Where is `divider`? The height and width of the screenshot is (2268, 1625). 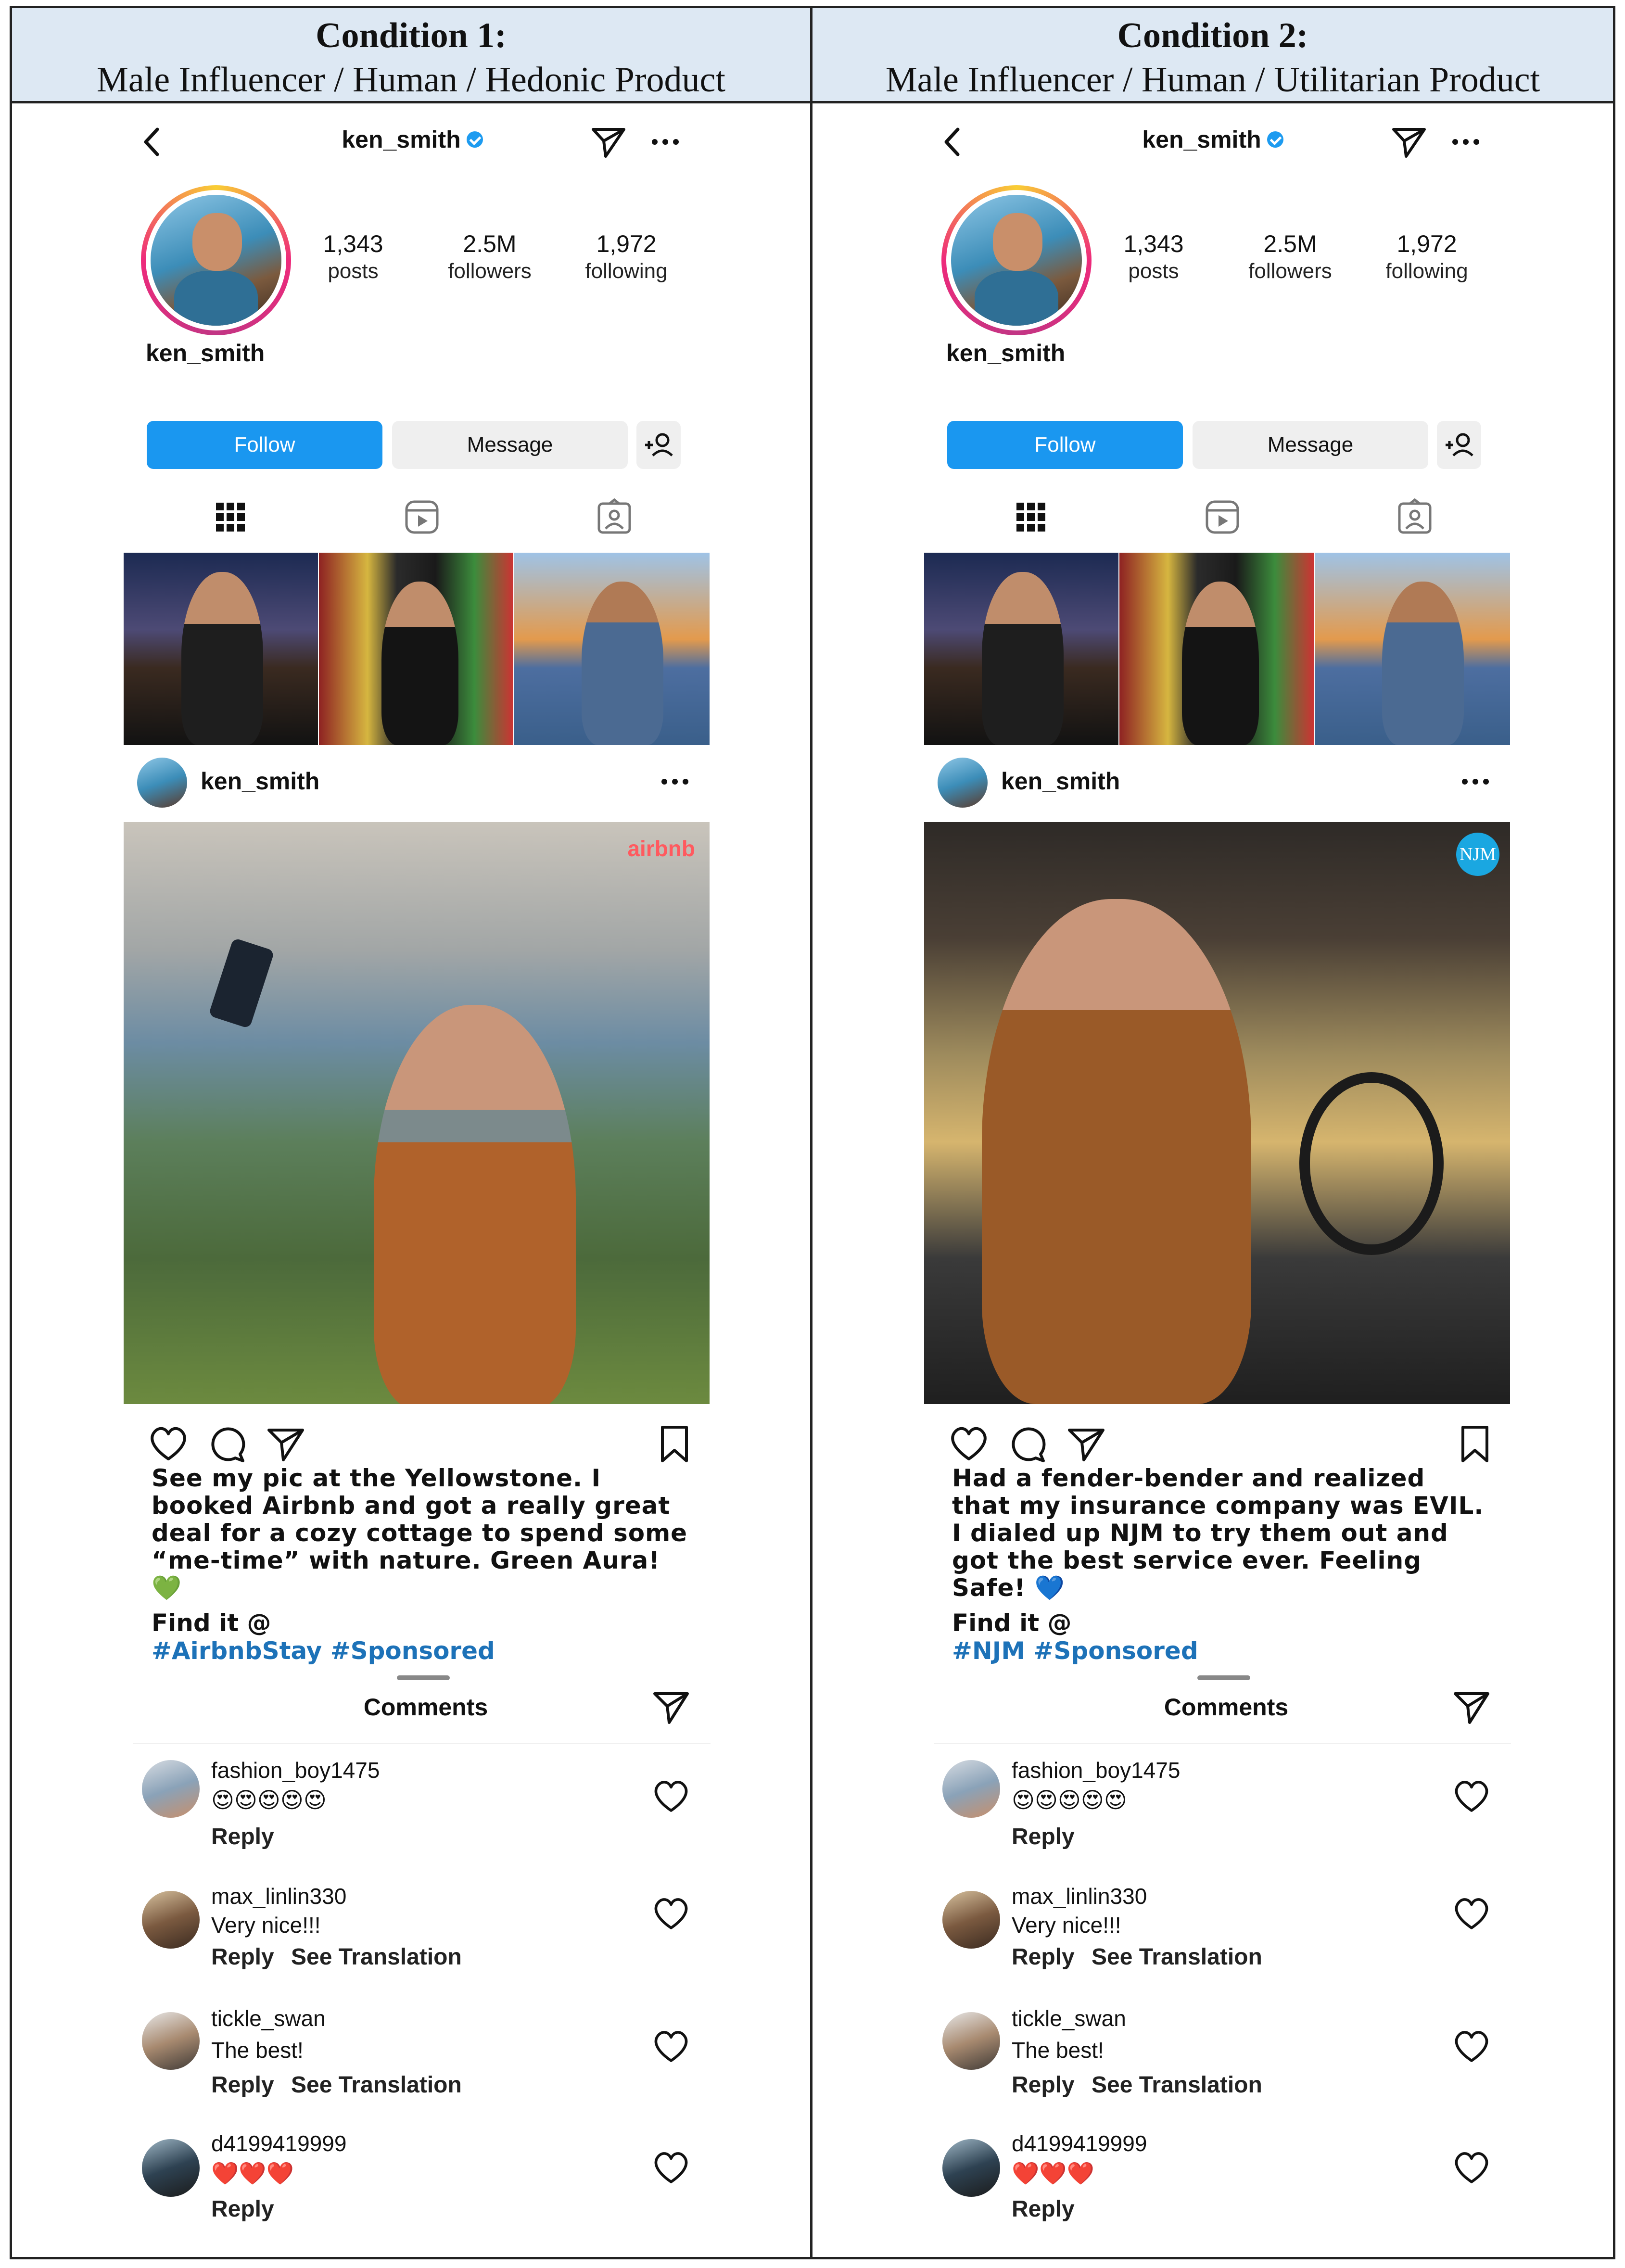
divider is located at coordinates (1222, 1744).